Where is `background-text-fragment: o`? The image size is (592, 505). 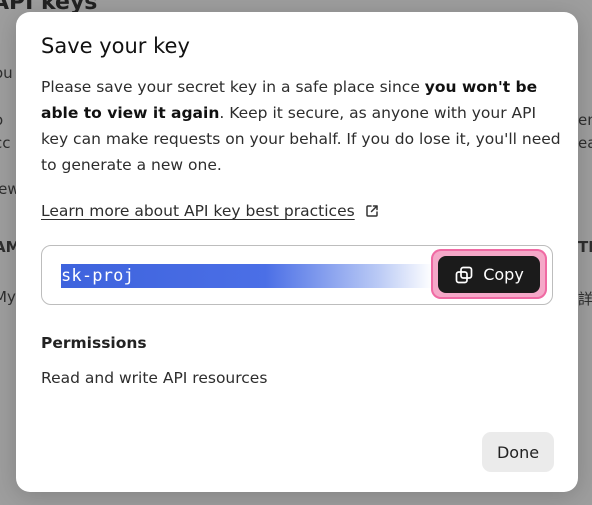
background-text-fragment: o is located at coordinates (1, 120).